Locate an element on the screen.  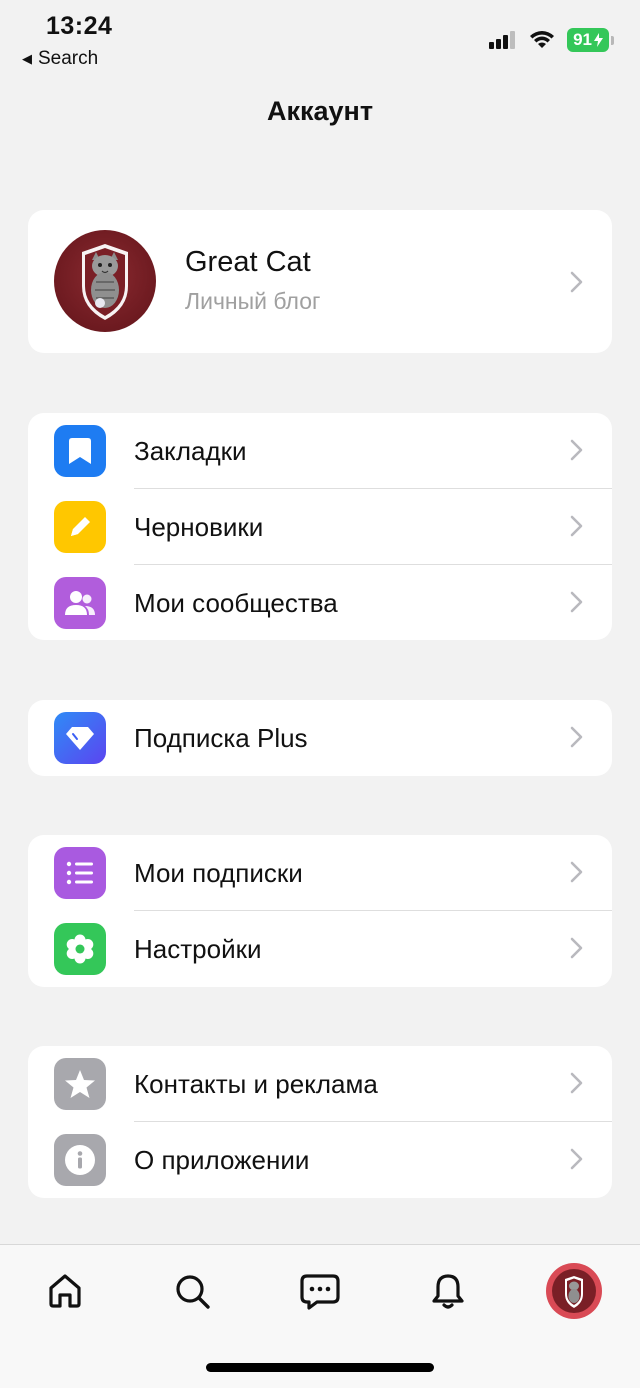
gear-icon is located at coordinates (80, 949).